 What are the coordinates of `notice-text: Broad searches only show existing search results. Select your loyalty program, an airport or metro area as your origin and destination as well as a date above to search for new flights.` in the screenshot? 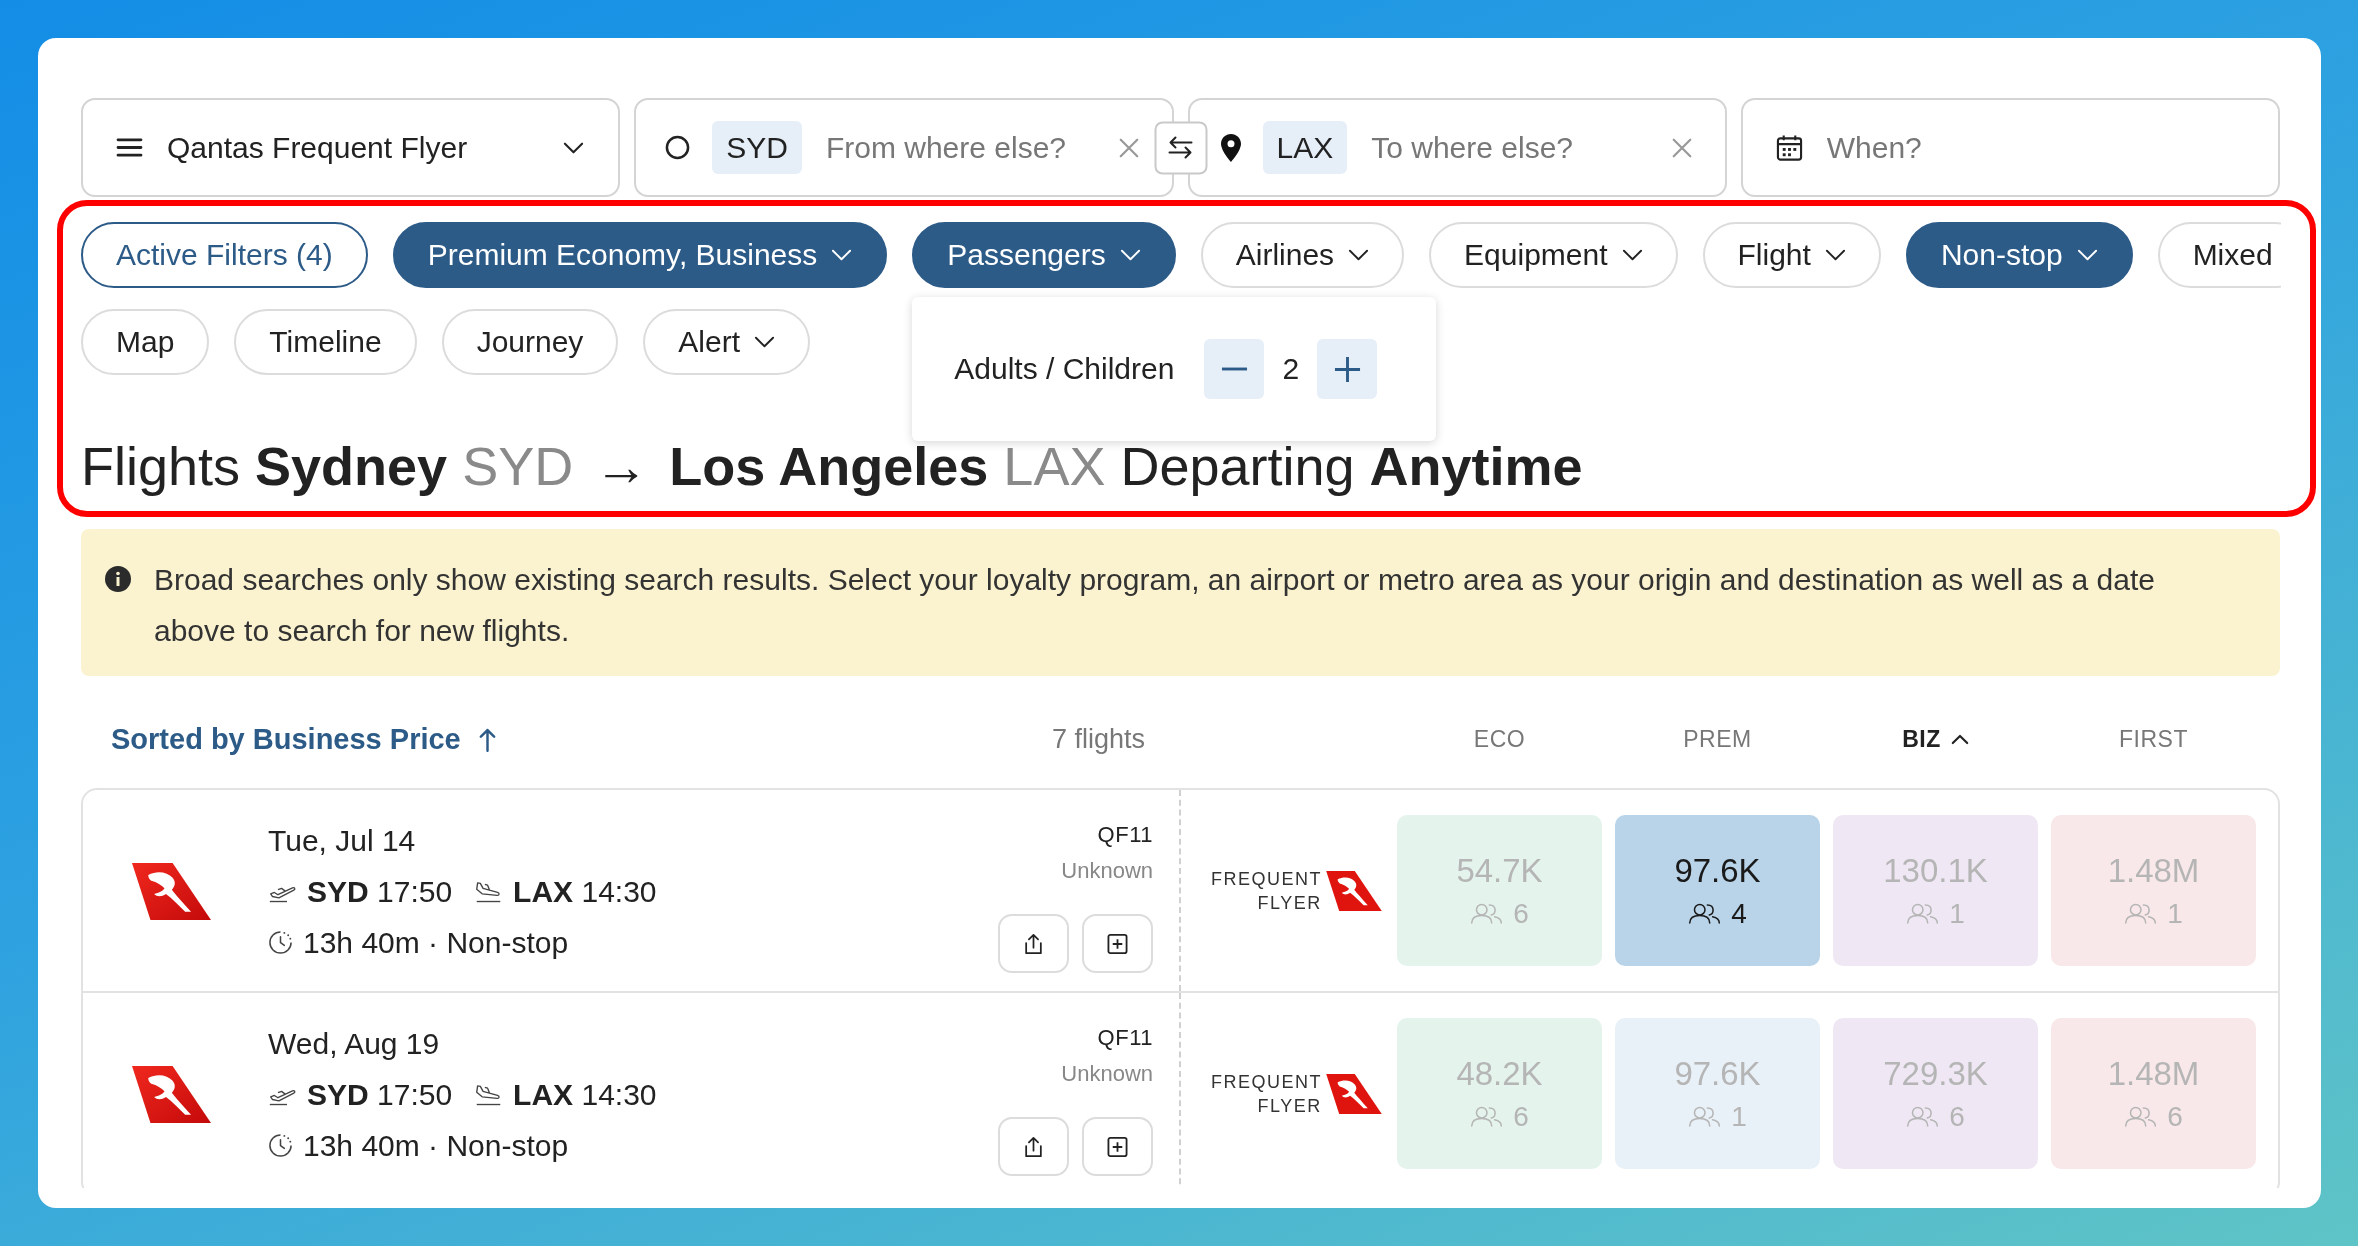 It's located at (1155, 605).